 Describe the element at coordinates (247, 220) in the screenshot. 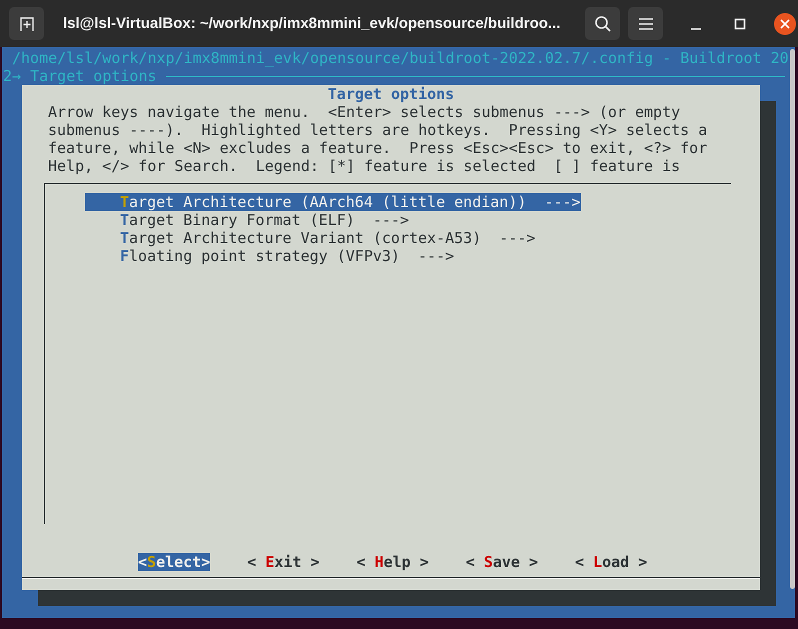

I see `menu-item: Target Binary Format (ELF) --->` at that location.